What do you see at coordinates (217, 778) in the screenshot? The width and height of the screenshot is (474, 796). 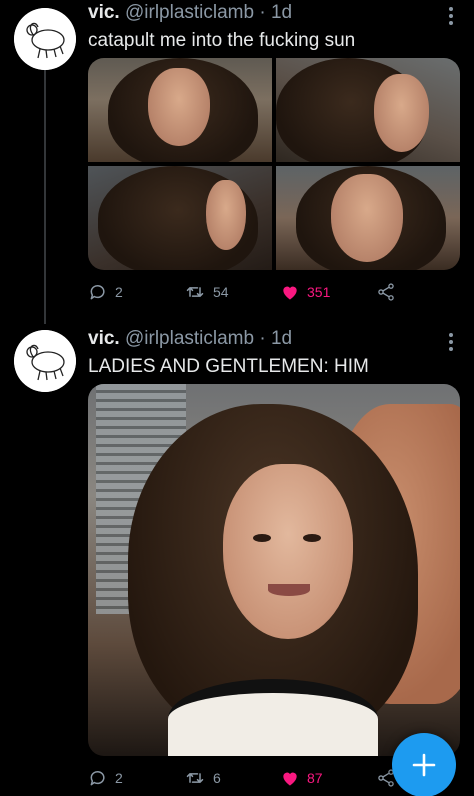 I see `retweet-count: 6` at bounding box center [217, 778].